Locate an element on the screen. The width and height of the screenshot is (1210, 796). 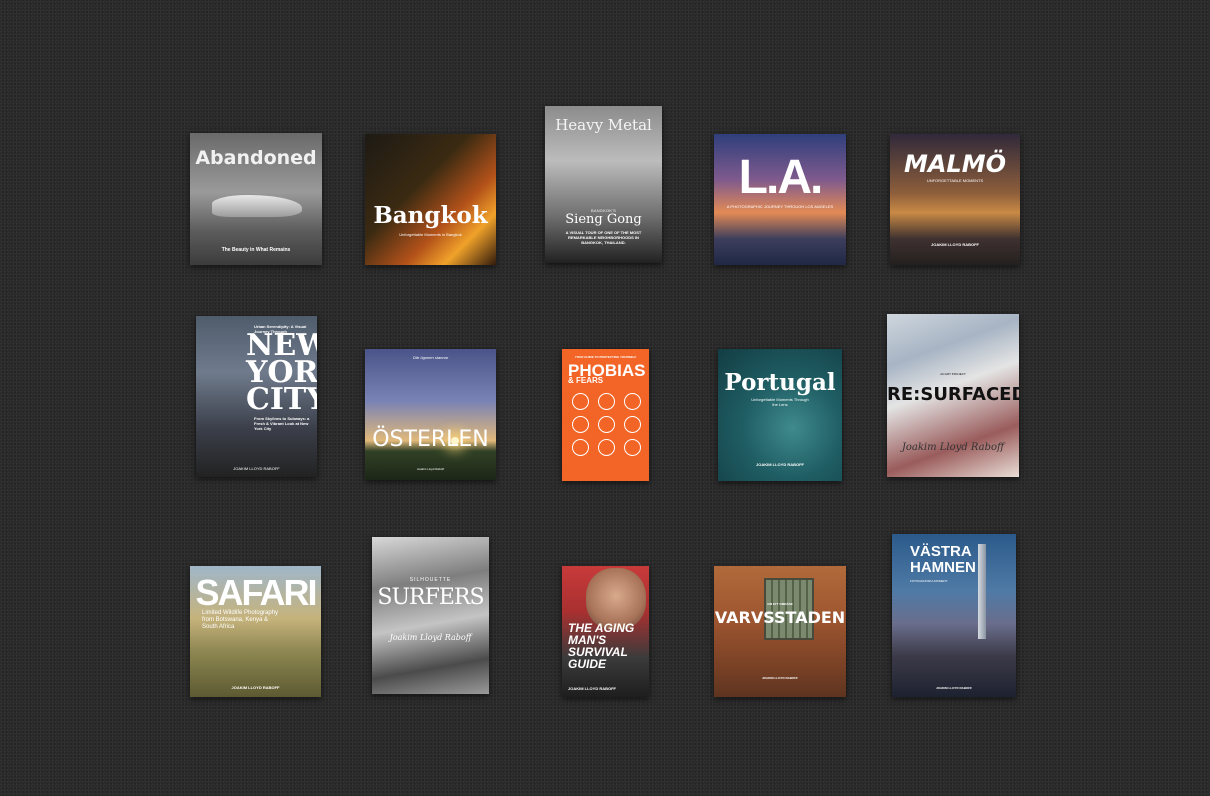
book-title: RE:SURFACED is located at coordinates (953, 394).